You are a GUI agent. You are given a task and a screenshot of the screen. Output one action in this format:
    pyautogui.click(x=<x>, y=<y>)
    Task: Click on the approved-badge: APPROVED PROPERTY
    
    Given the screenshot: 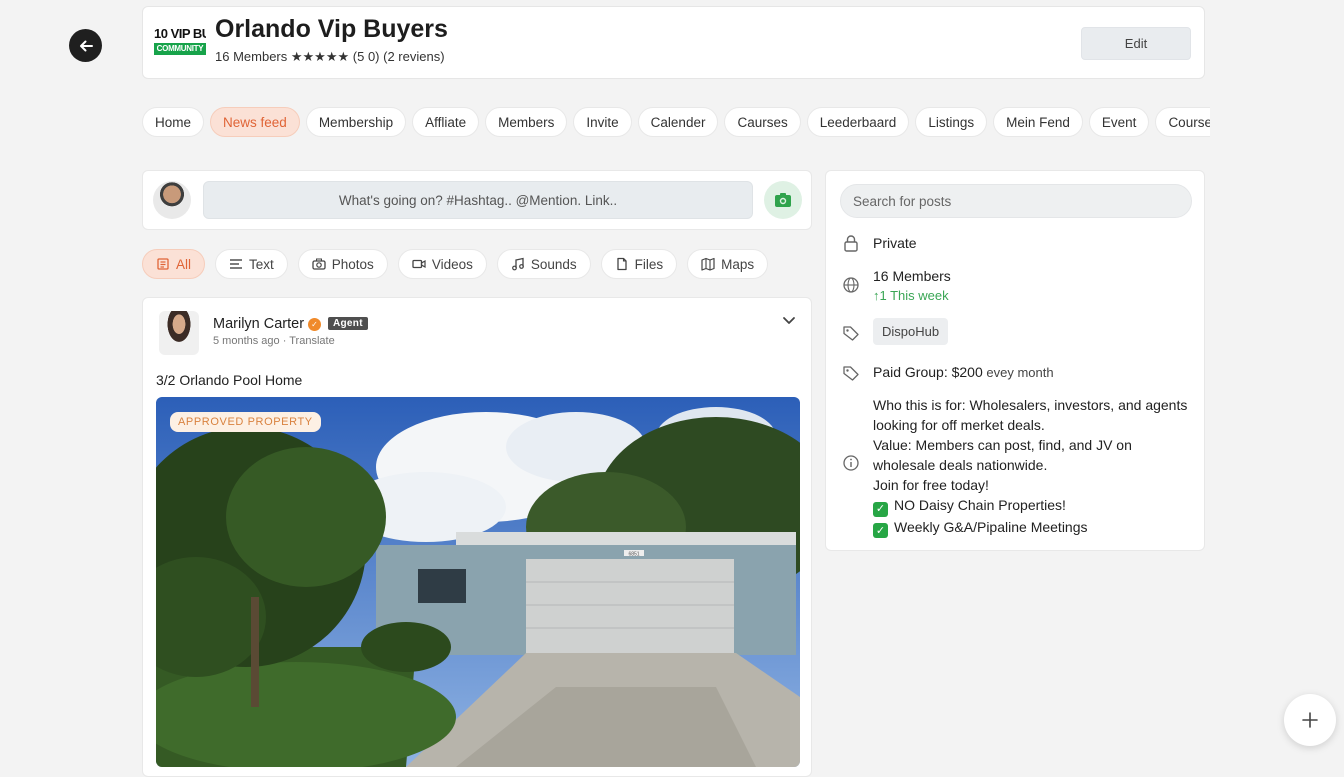 What is the action you would take?
    pyautogui.click(x=245, y=422)
    